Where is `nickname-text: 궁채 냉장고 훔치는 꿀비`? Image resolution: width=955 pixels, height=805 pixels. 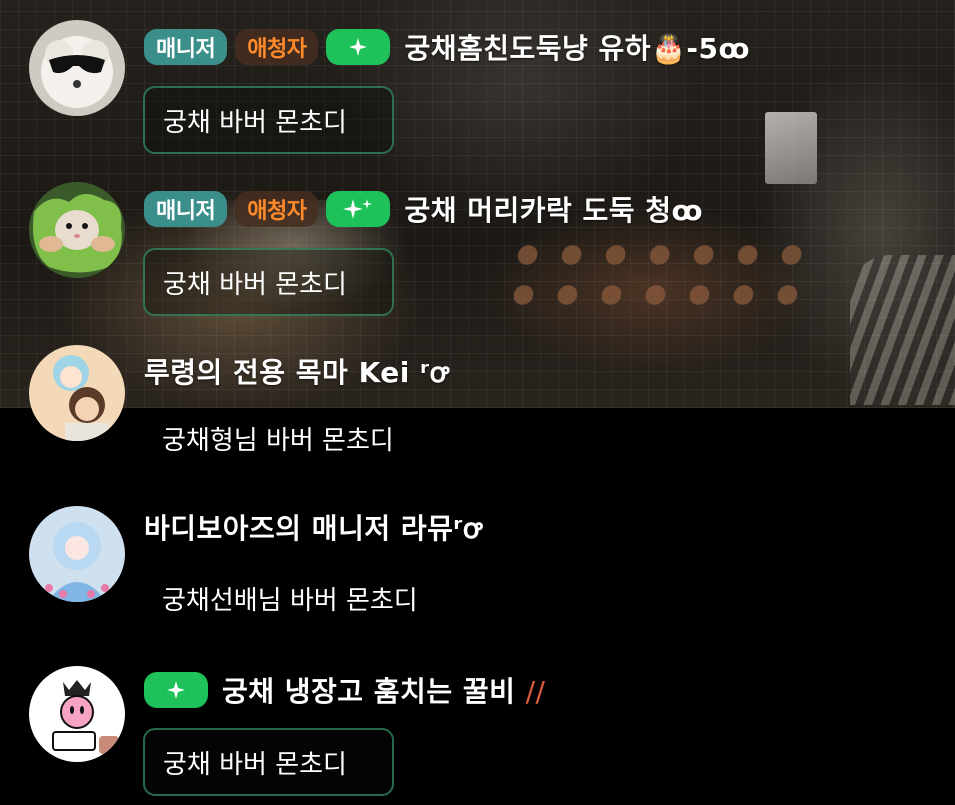 nickname-text: 궁채 냉장고 훔치는 꿀비 is located at coordinates (369, 691).